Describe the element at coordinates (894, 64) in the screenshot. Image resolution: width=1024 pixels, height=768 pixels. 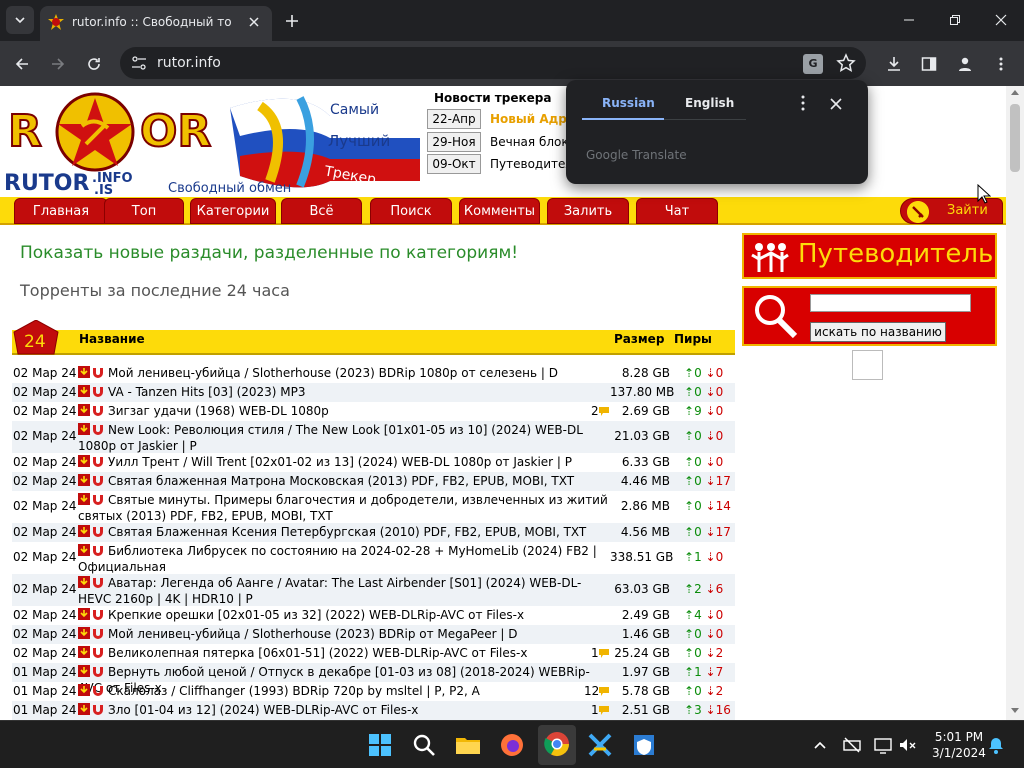
I see `downloads-button` at that location.